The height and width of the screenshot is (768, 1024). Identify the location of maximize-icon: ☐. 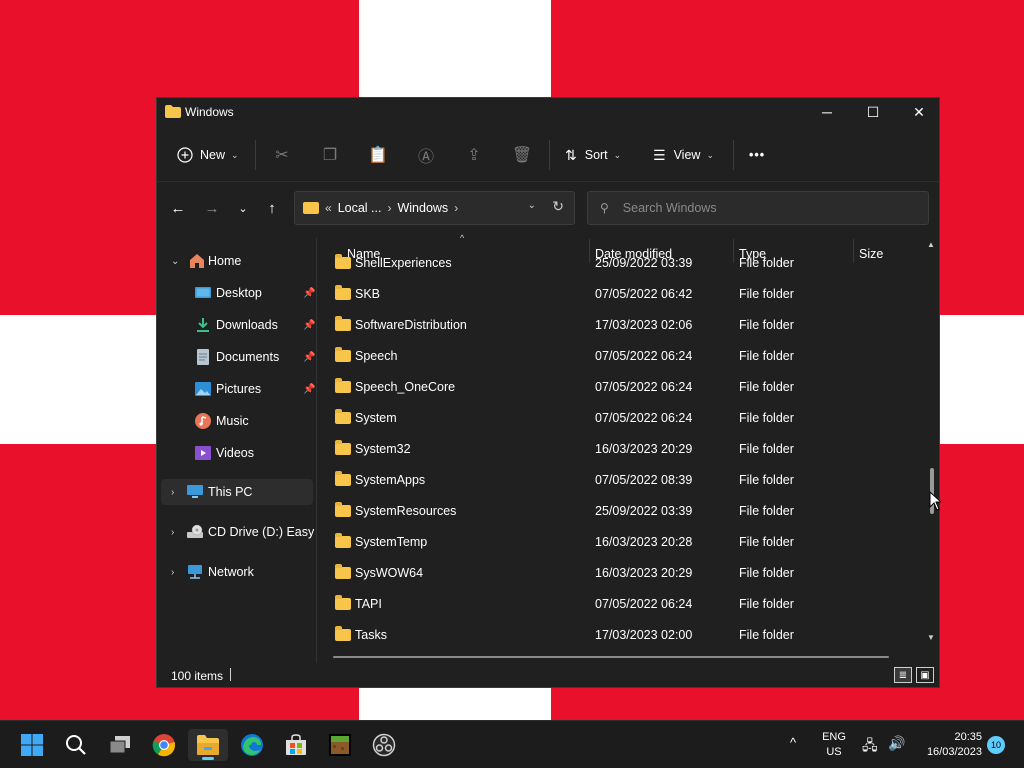
(873, 111).